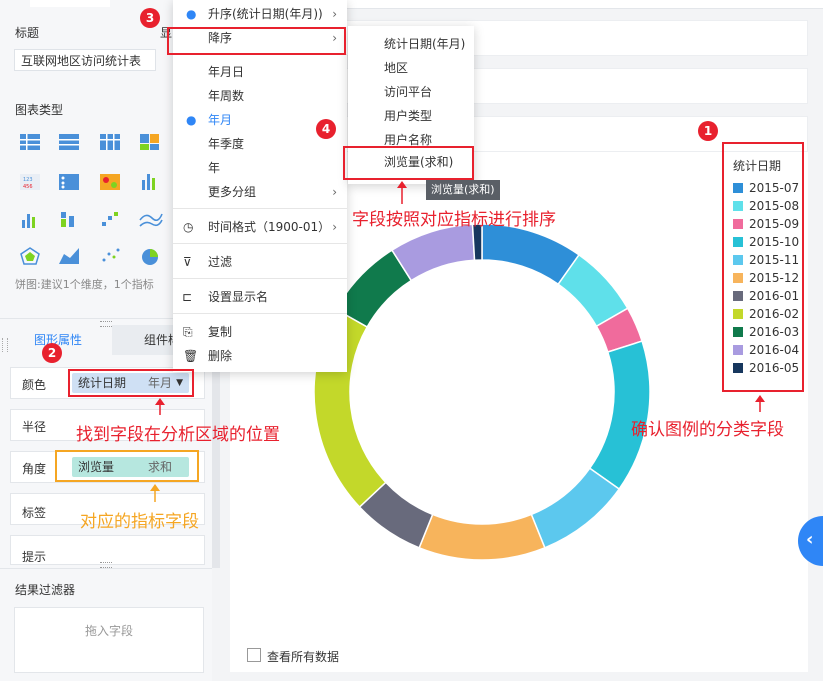  Describe the element at coordinates (69, 182) in the screenshot. I see `list-icon` at that location.